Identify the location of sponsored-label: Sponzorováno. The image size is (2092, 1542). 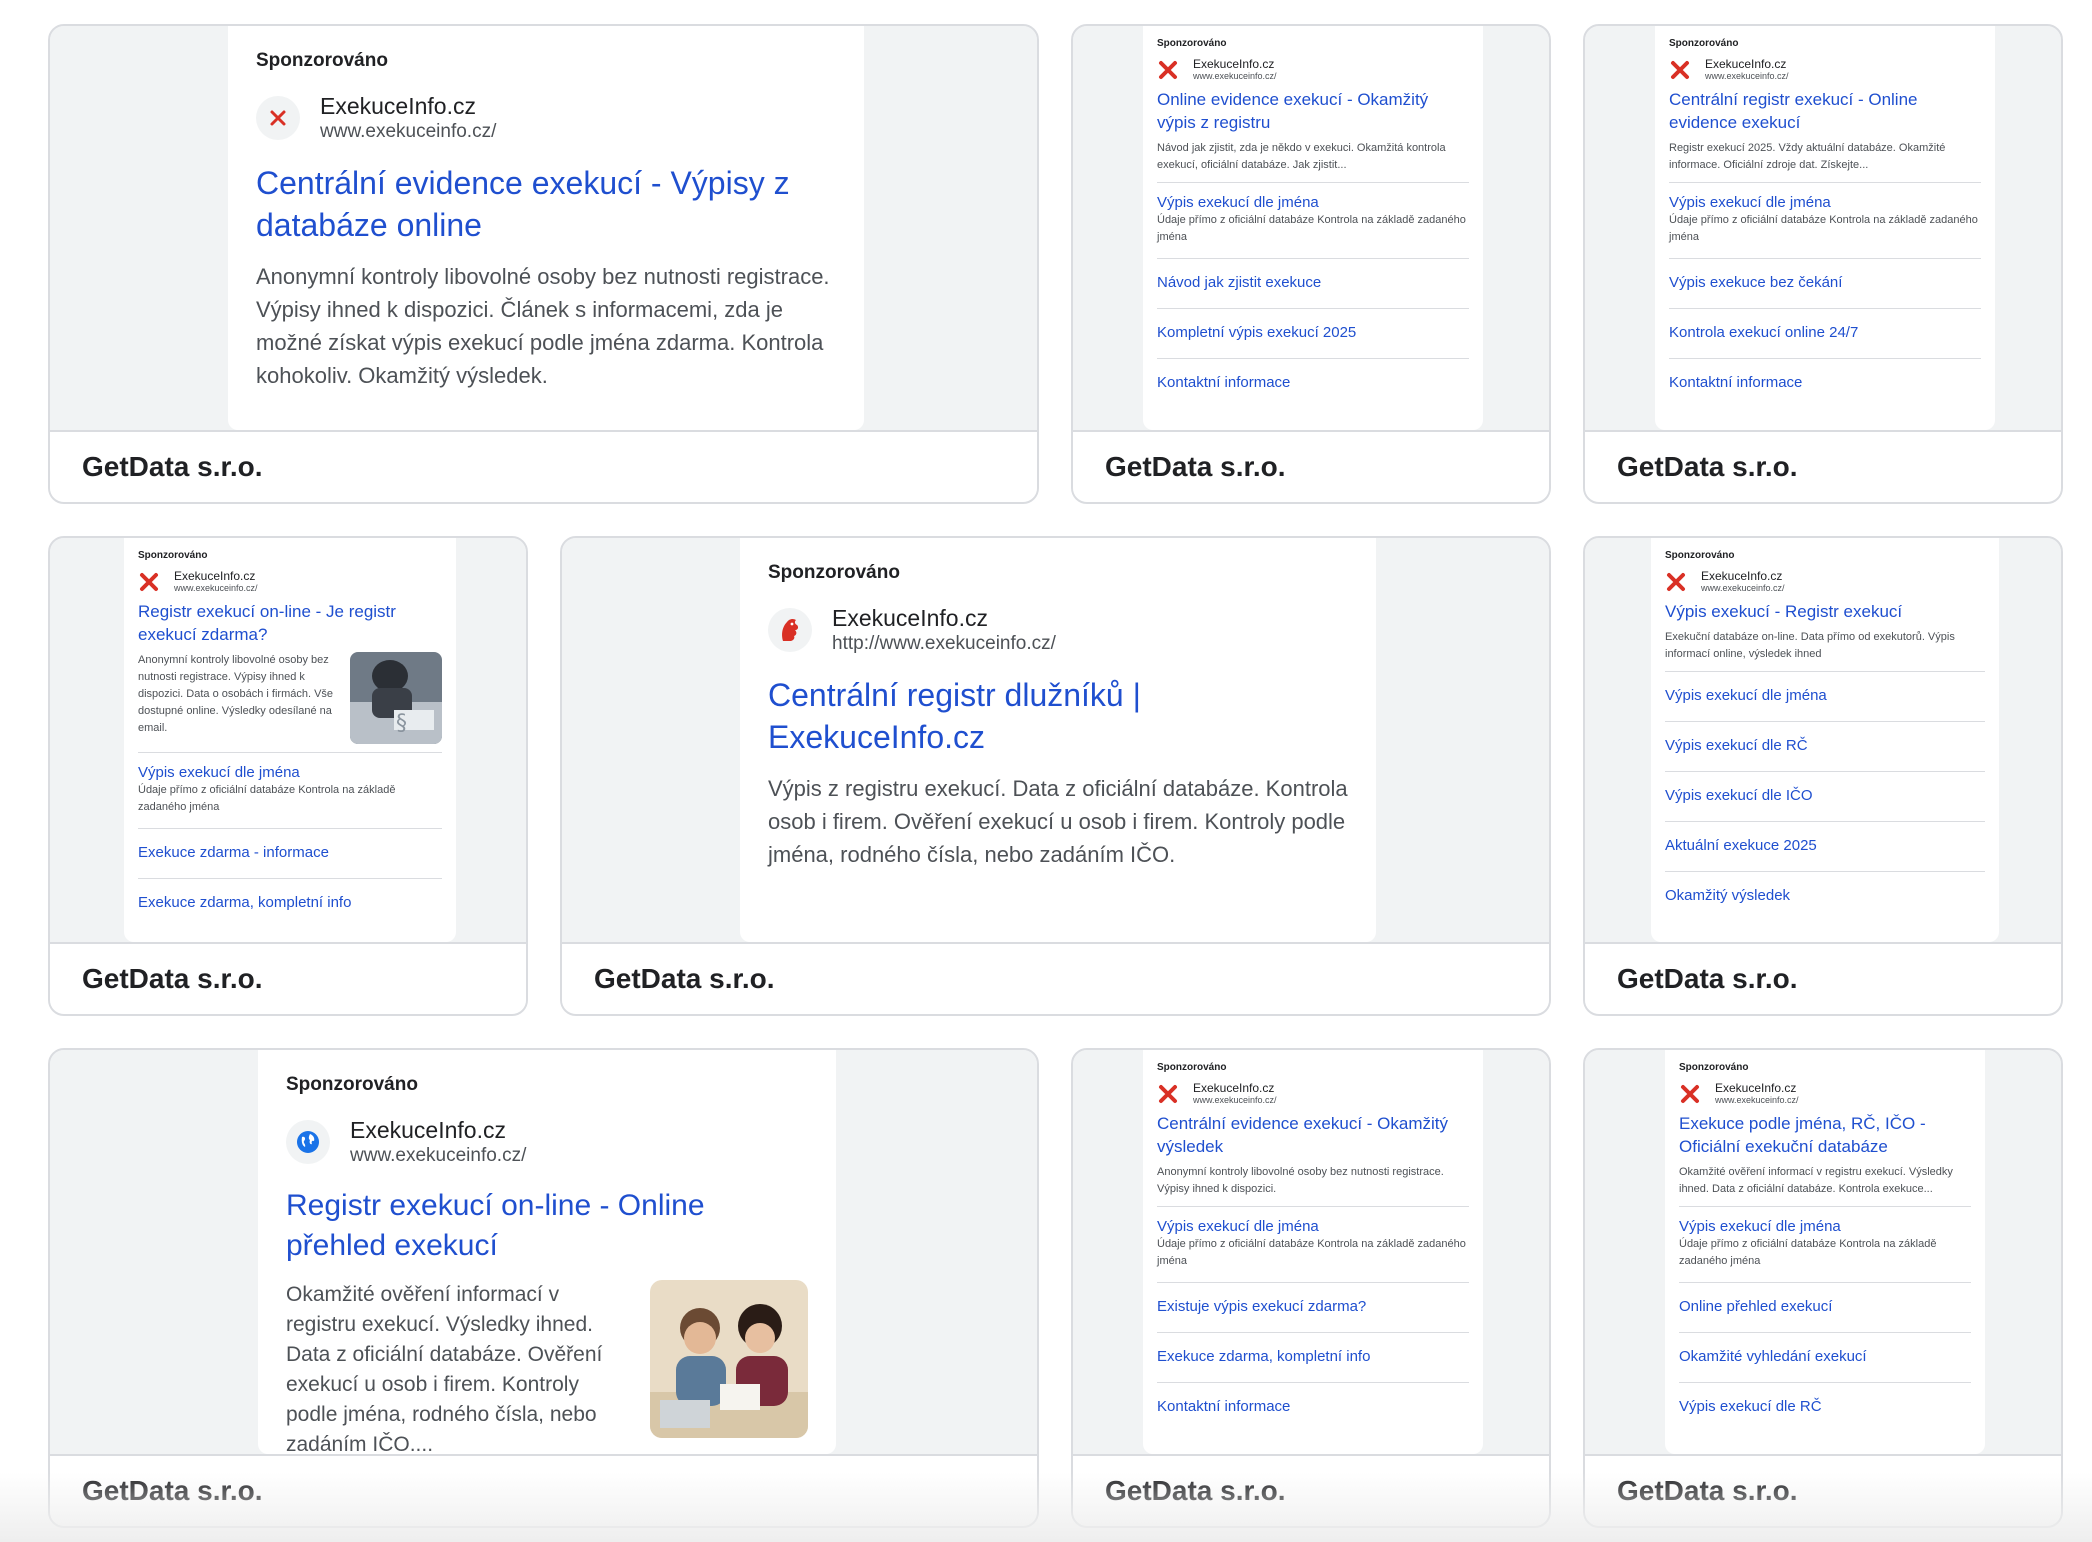
(1704, 43).